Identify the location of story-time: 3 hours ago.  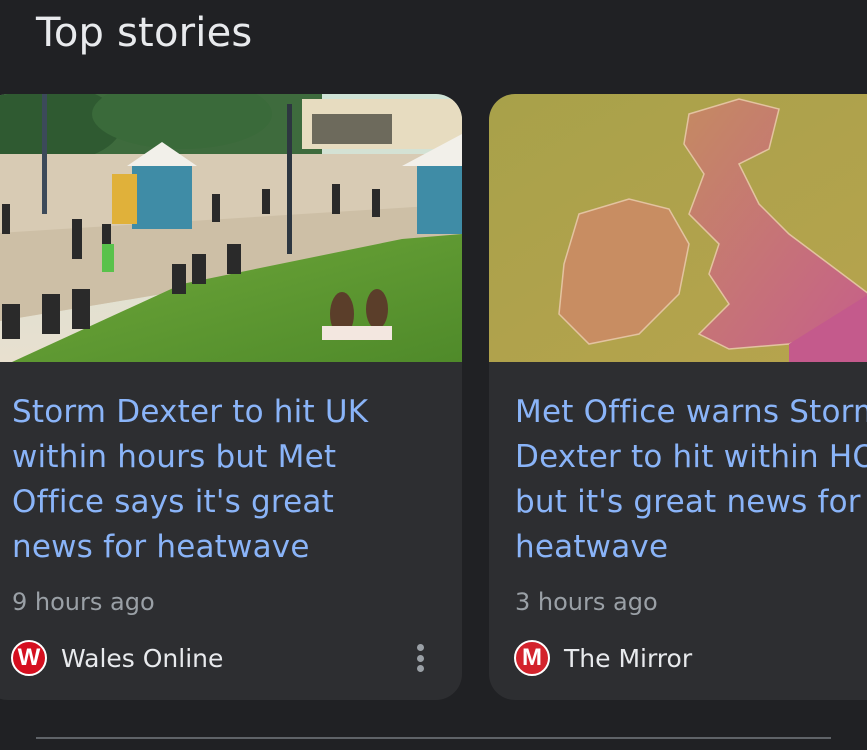
(586, 602).